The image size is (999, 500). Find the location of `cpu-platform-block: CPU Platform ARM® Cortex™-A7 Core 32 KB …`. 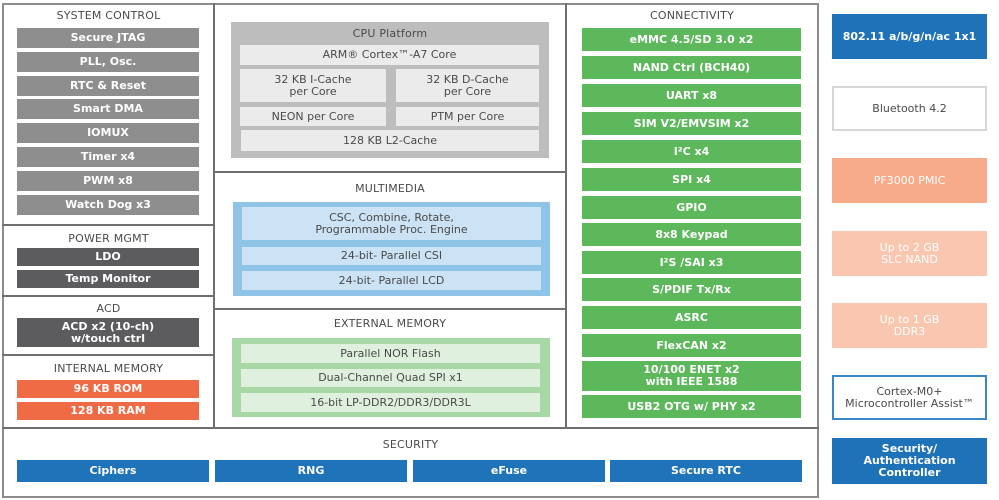

cpu-platform-block: CPU Platform ARM® Cortex™-A7 Core 32 KB … is located at coordinates (390, 90).